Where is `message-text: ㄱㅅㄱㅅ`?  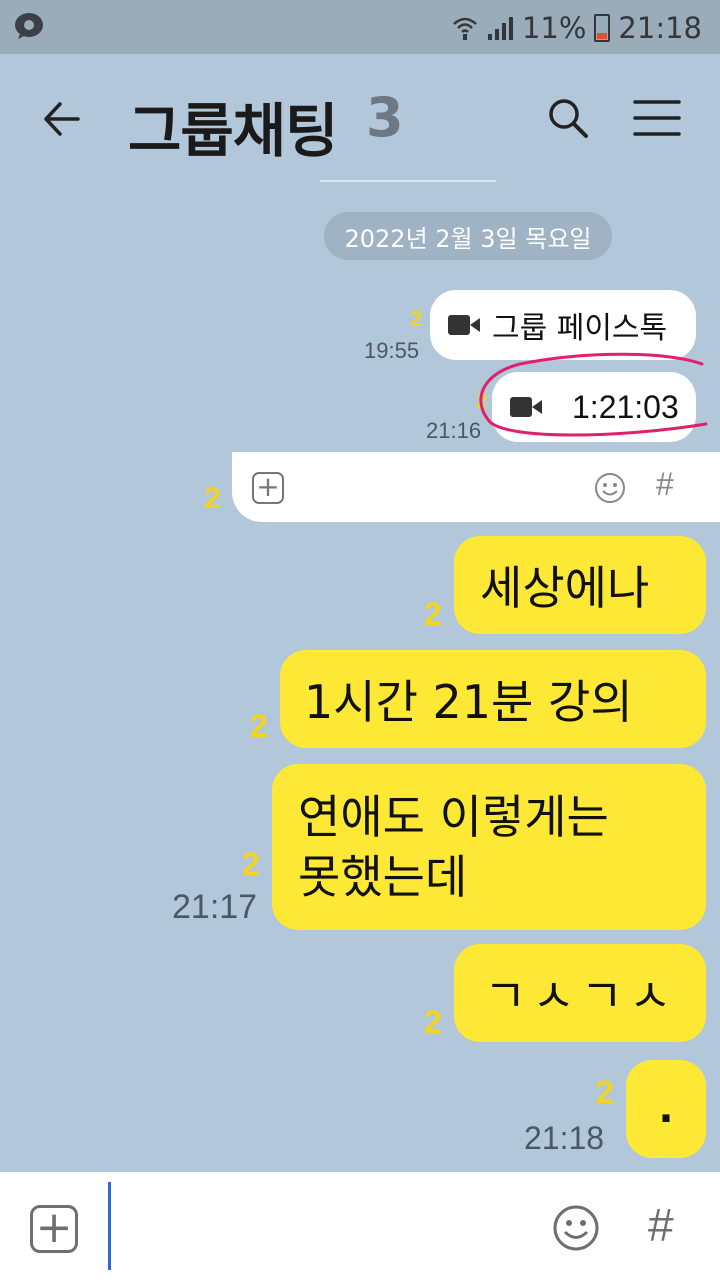 message-text: ㄱㅅㄱㅅ is located at coordinates (581, 996).